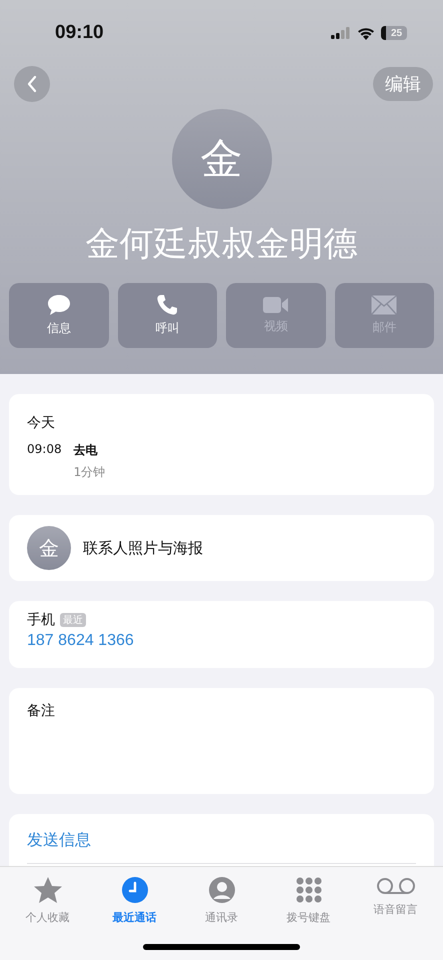 The width and height of the screenshot is (443, 960). I want to click on contact-name: 金何廷叔叔金明德, so click(222, 244).